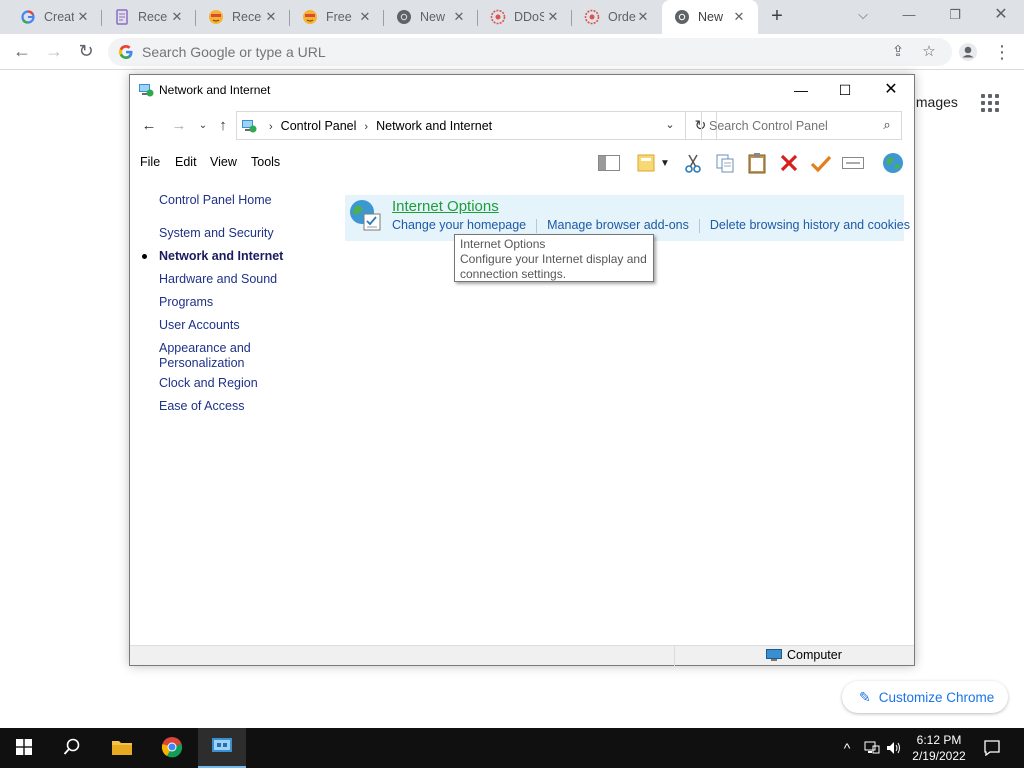  I want to click on menu-edit: Edit, so click(186, 162).